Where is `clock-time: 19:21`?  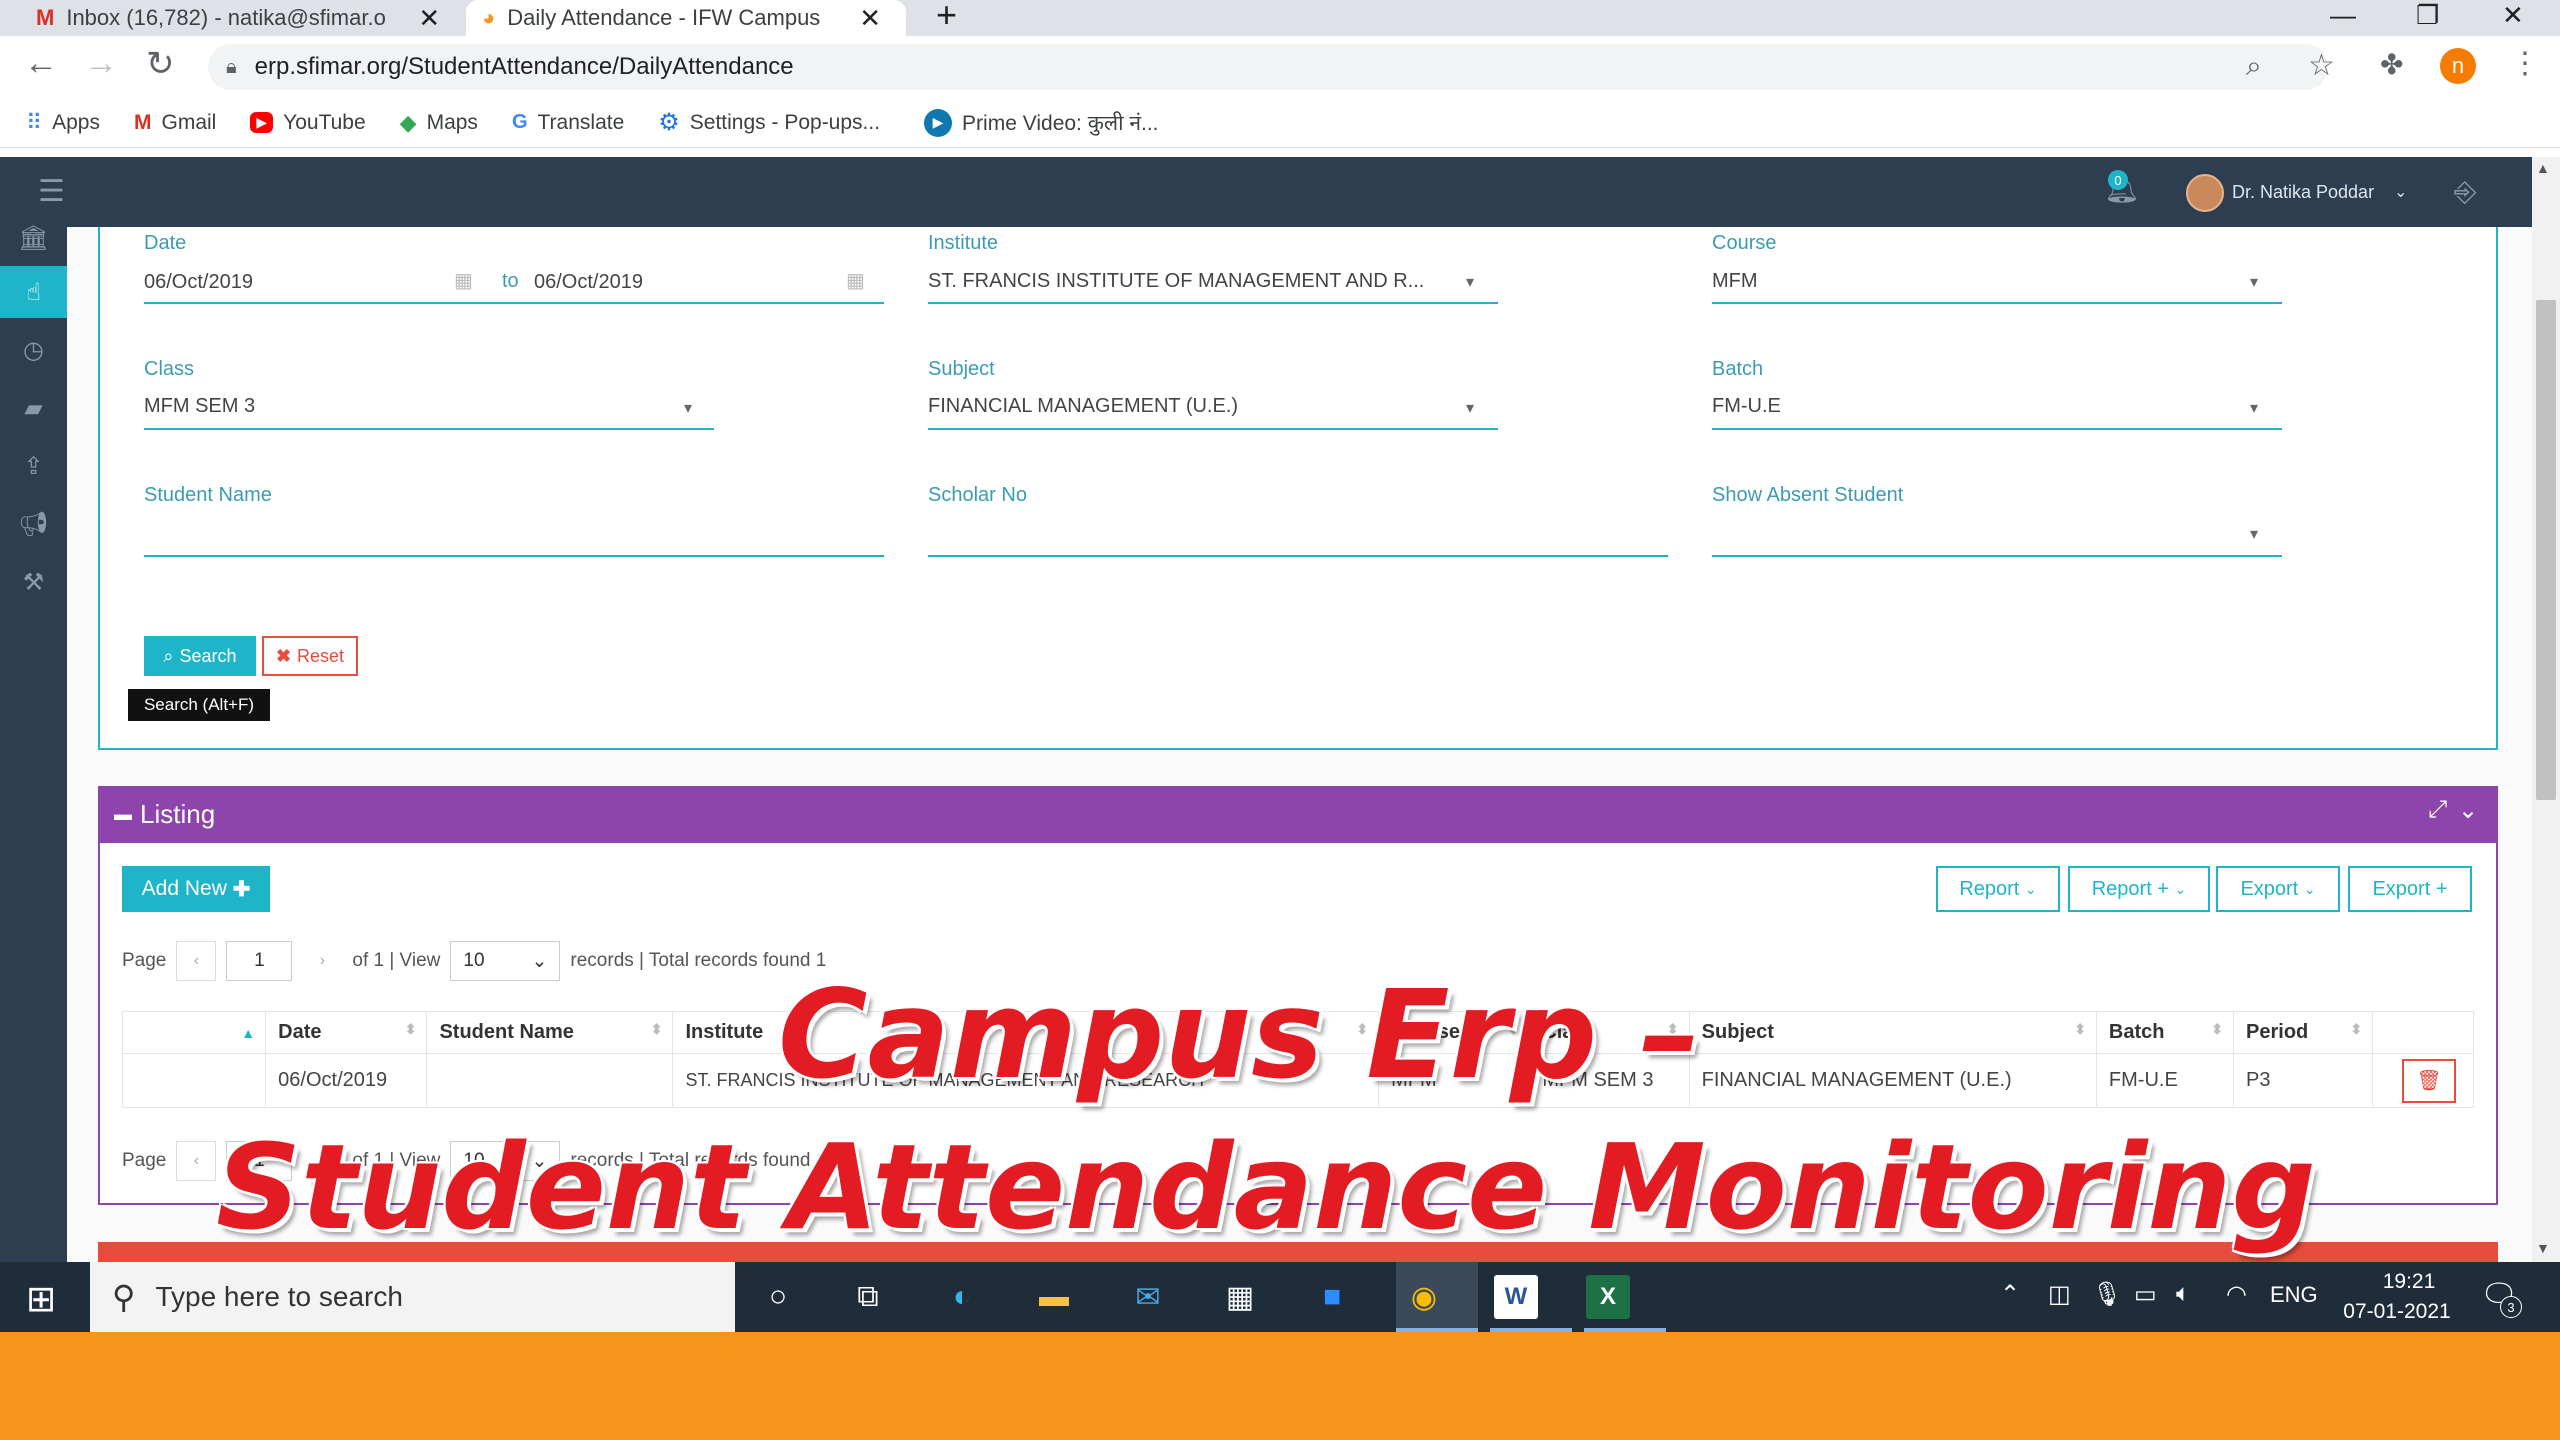
clock-time: 19:21 is located at coordinates (2409, 1282).